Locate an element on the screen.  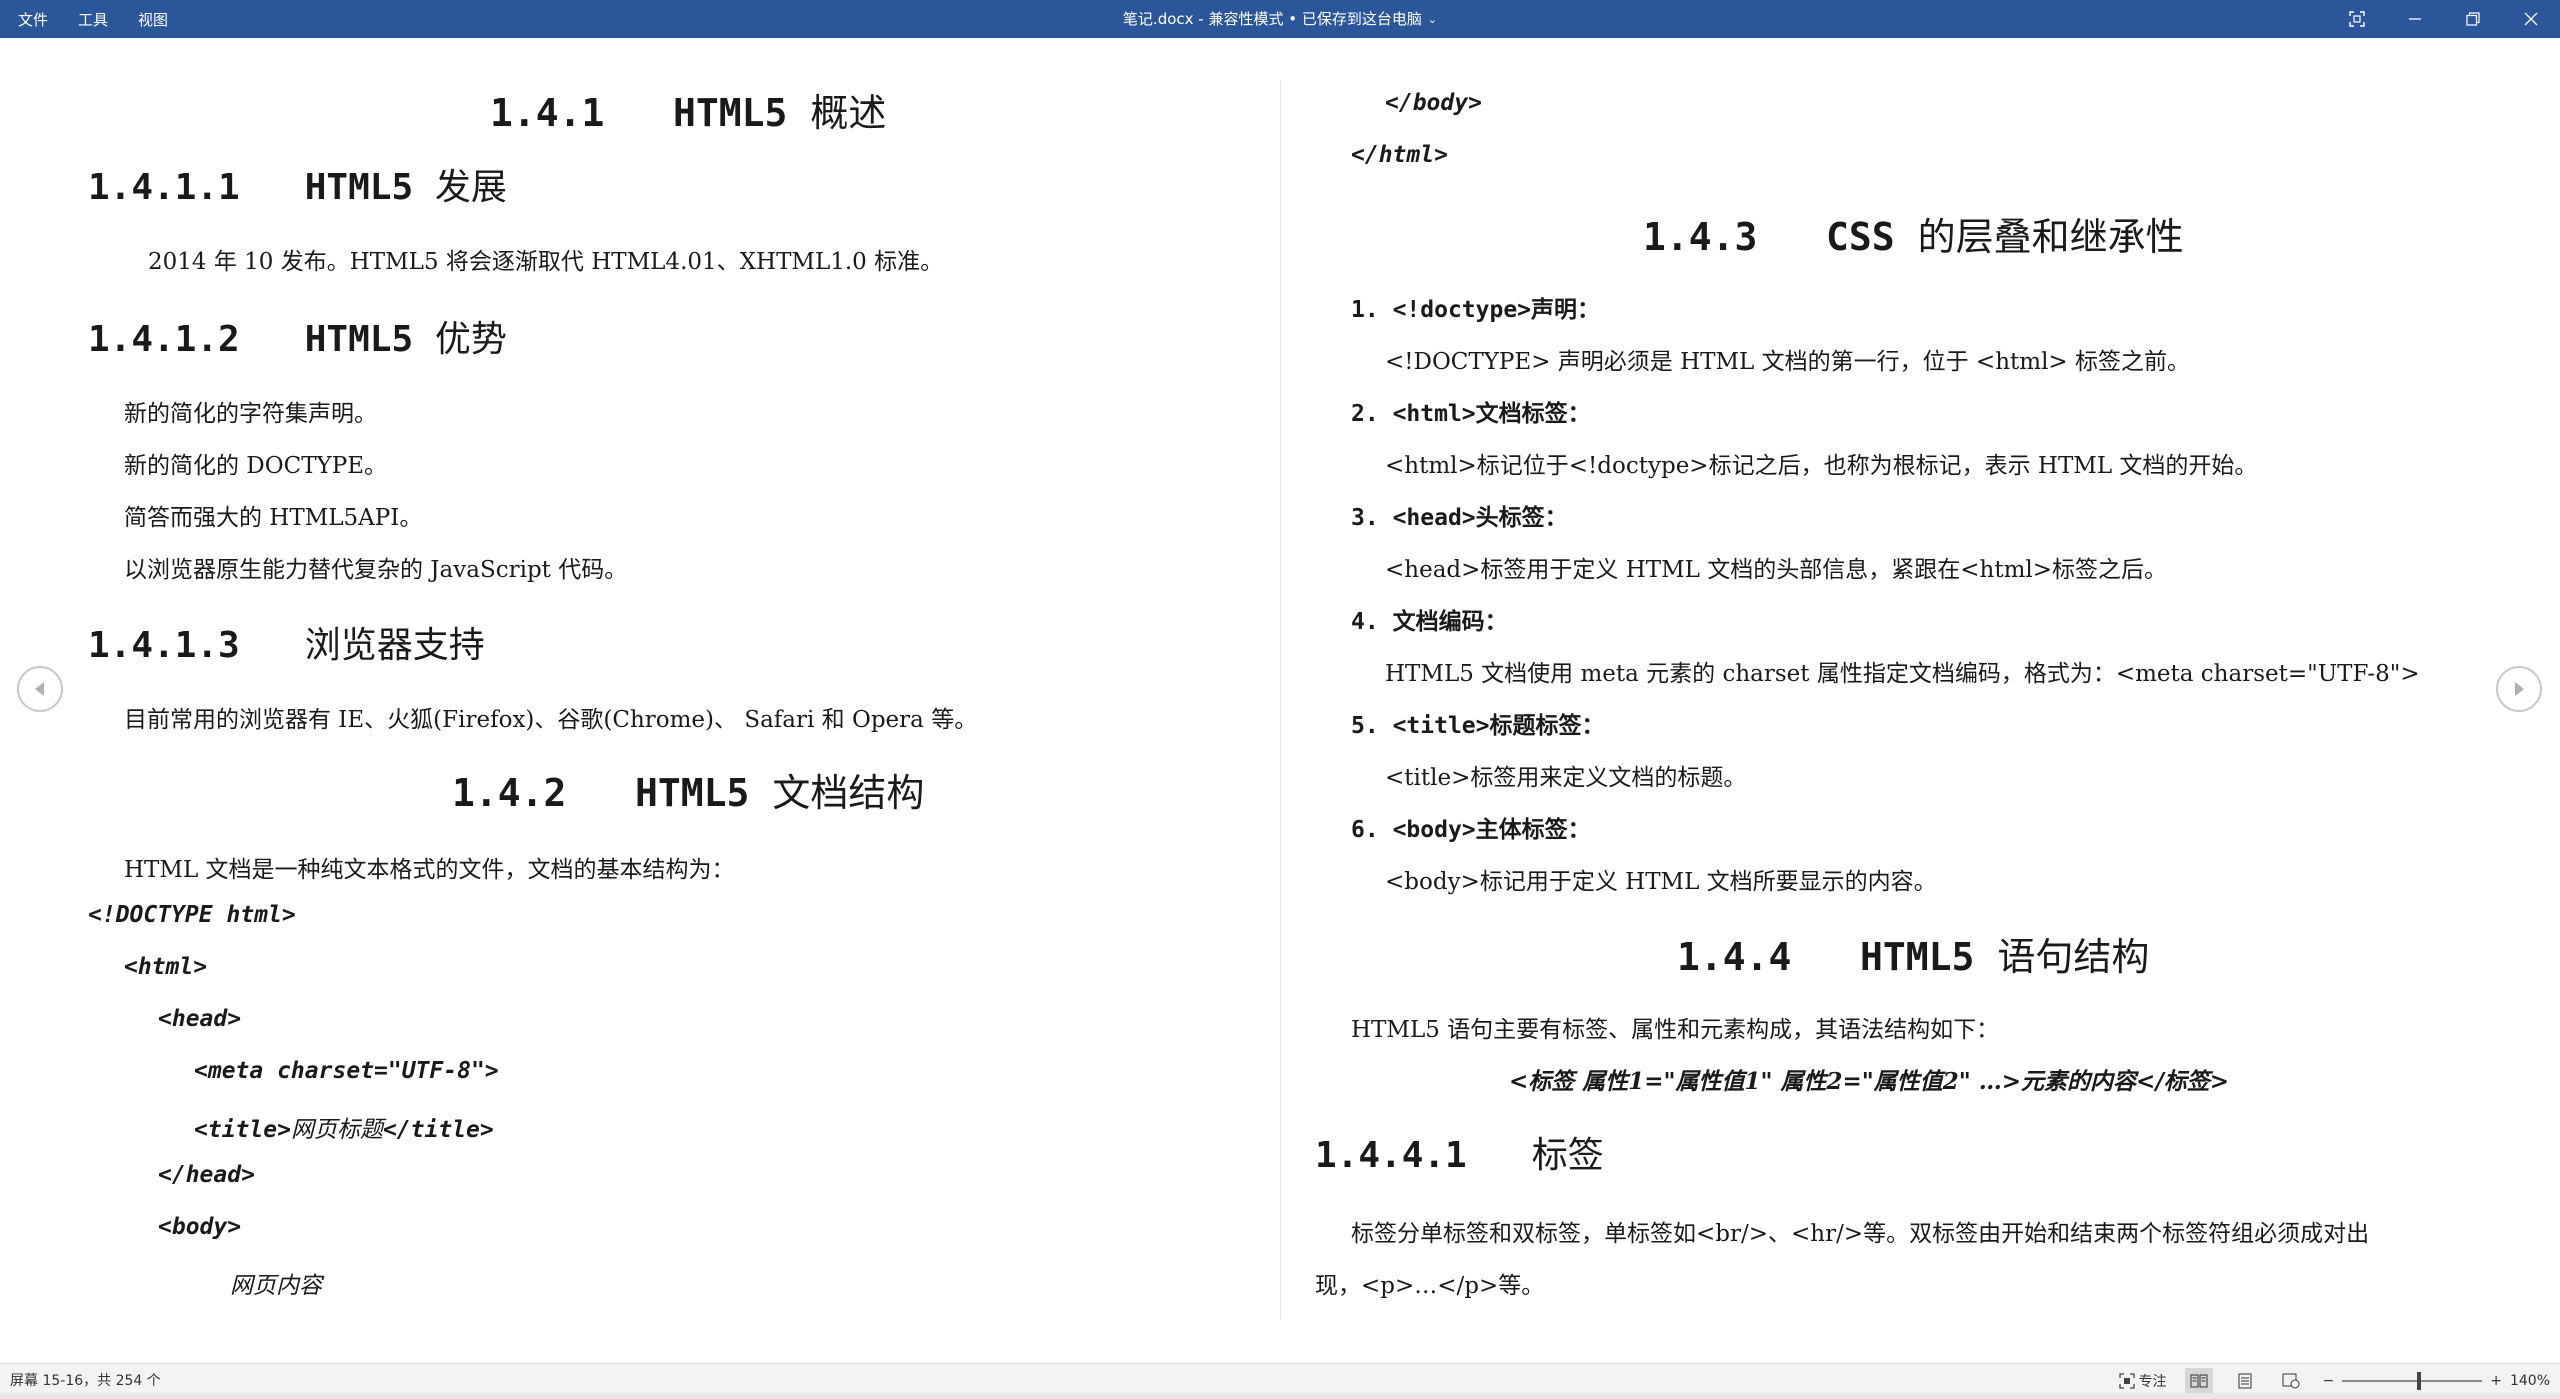
heading-text: 浏览器支持 is located at coordinates (394, 645).